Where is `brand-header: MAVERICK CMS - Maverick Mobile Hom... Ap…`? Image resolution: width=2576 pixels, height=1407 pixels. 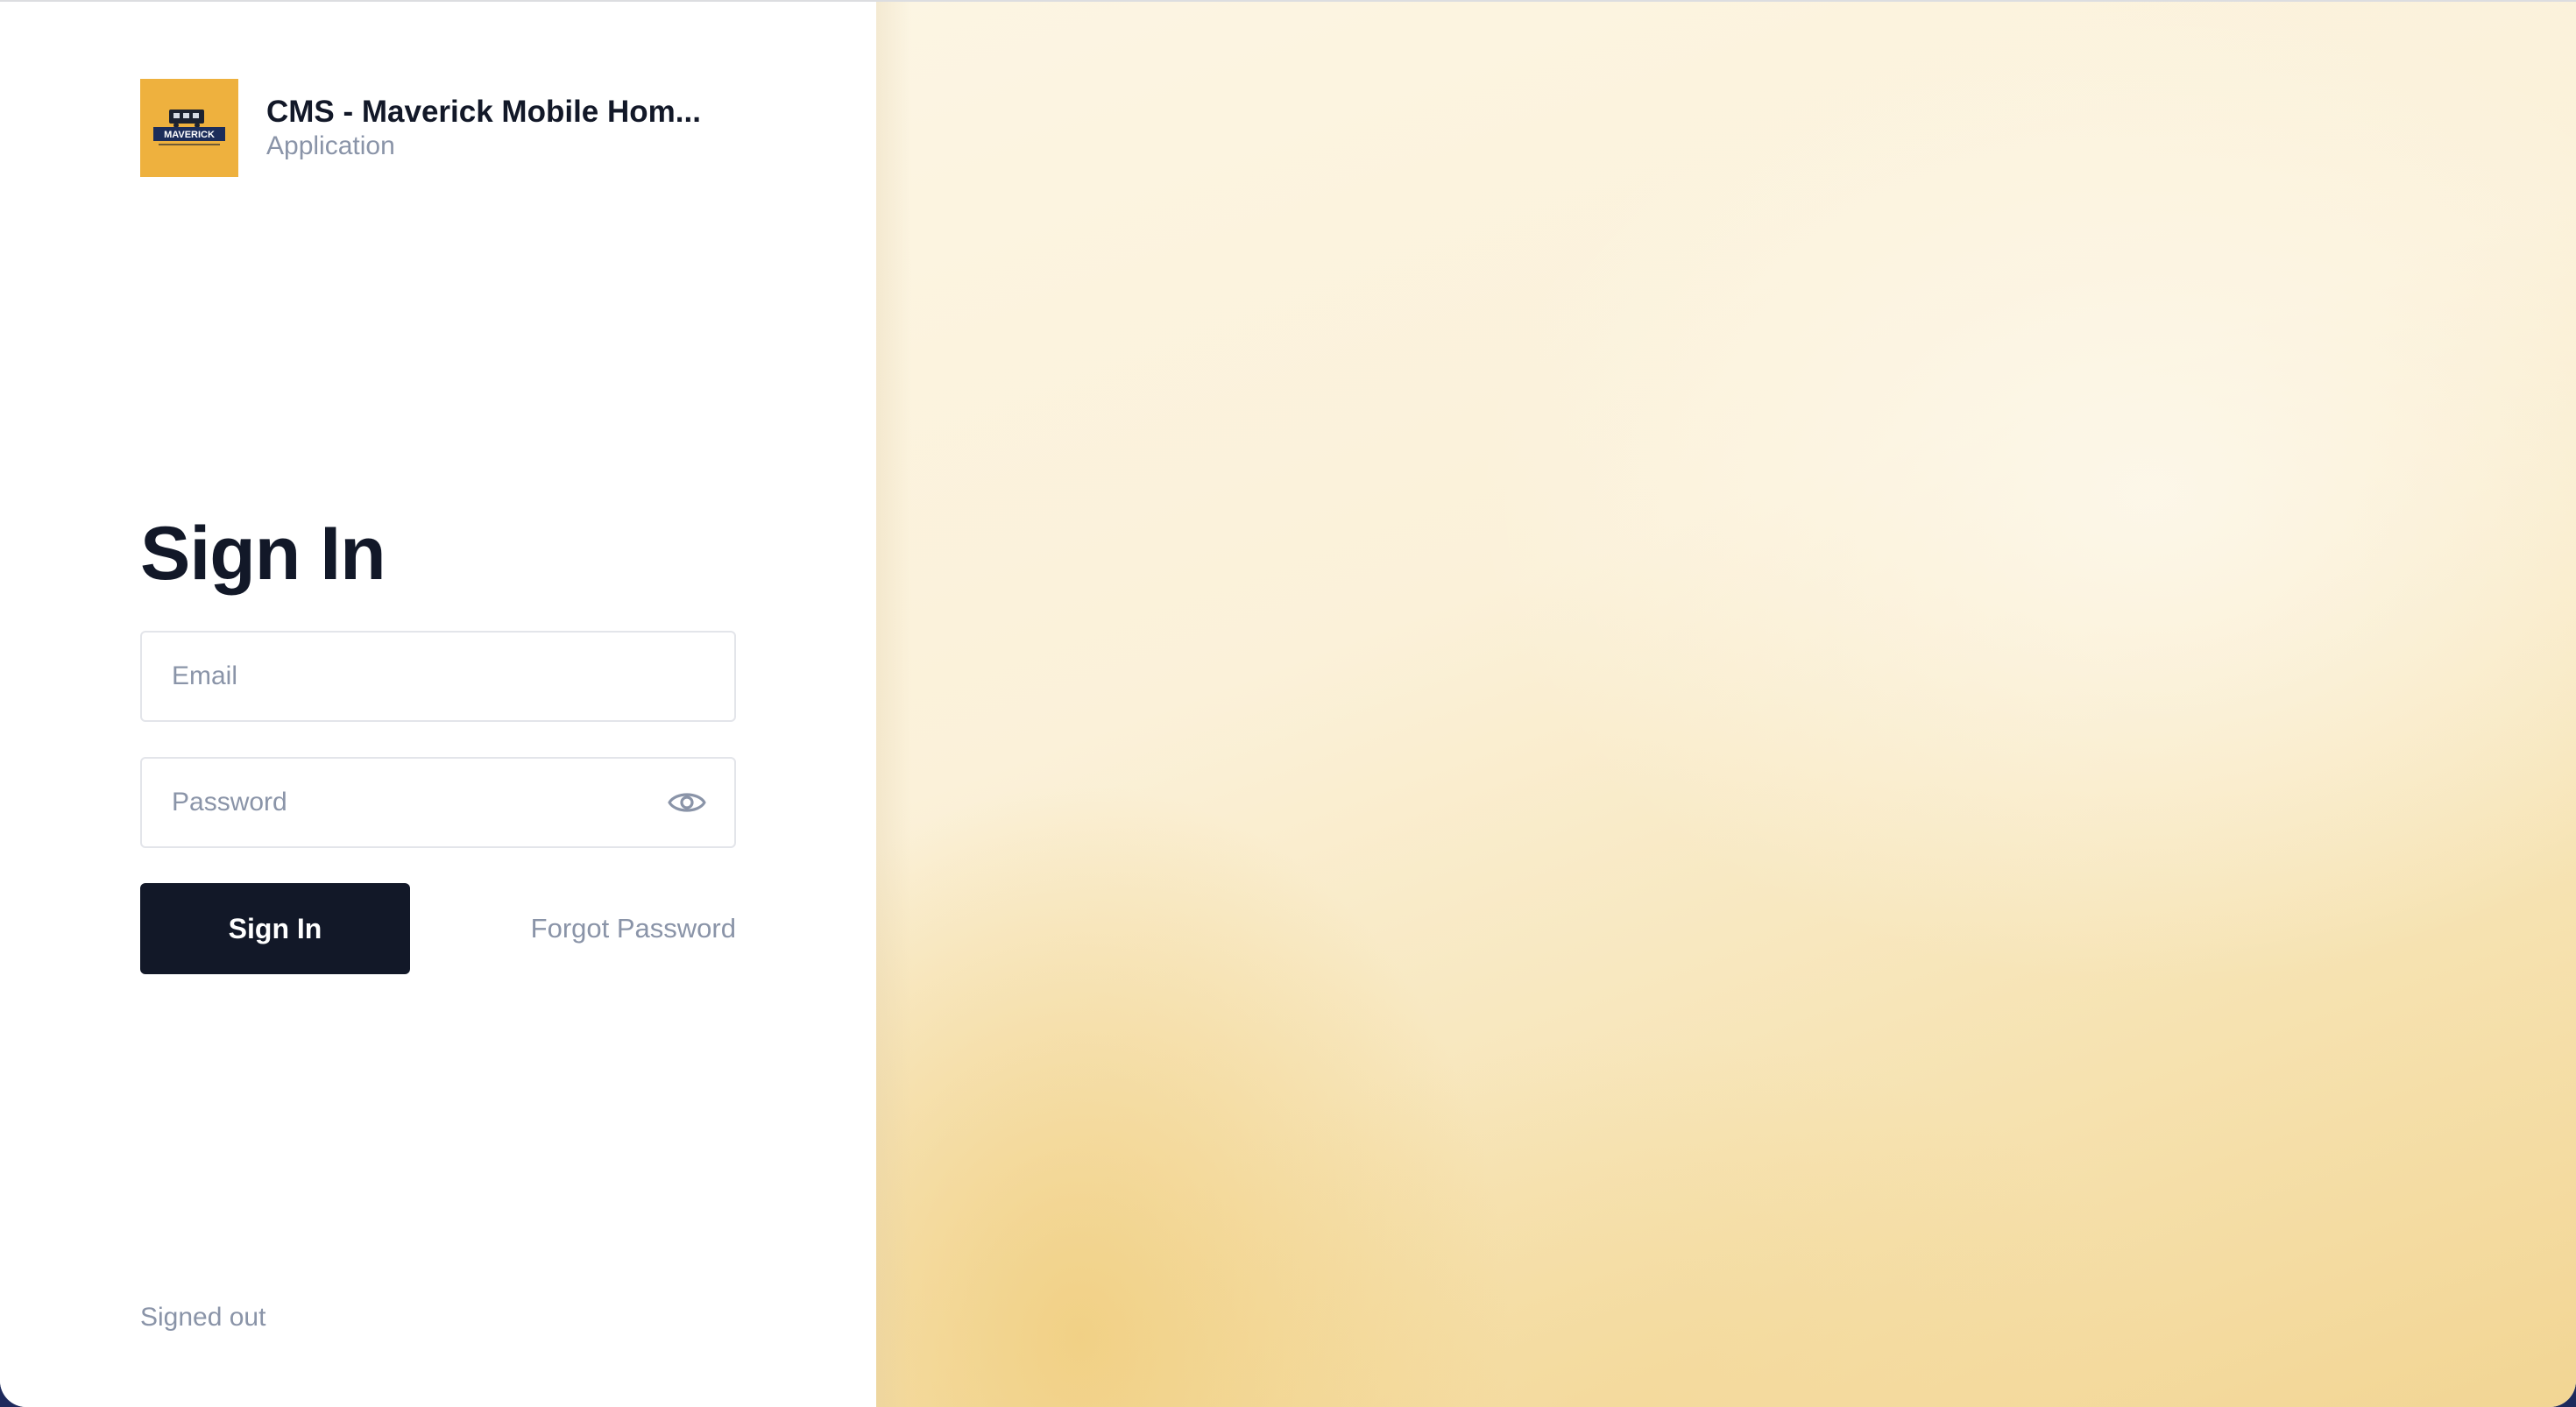
brand-header: MAVERICK CMS - Maverick Mobile Hom... Ap… is located at coordinates (420, 128).